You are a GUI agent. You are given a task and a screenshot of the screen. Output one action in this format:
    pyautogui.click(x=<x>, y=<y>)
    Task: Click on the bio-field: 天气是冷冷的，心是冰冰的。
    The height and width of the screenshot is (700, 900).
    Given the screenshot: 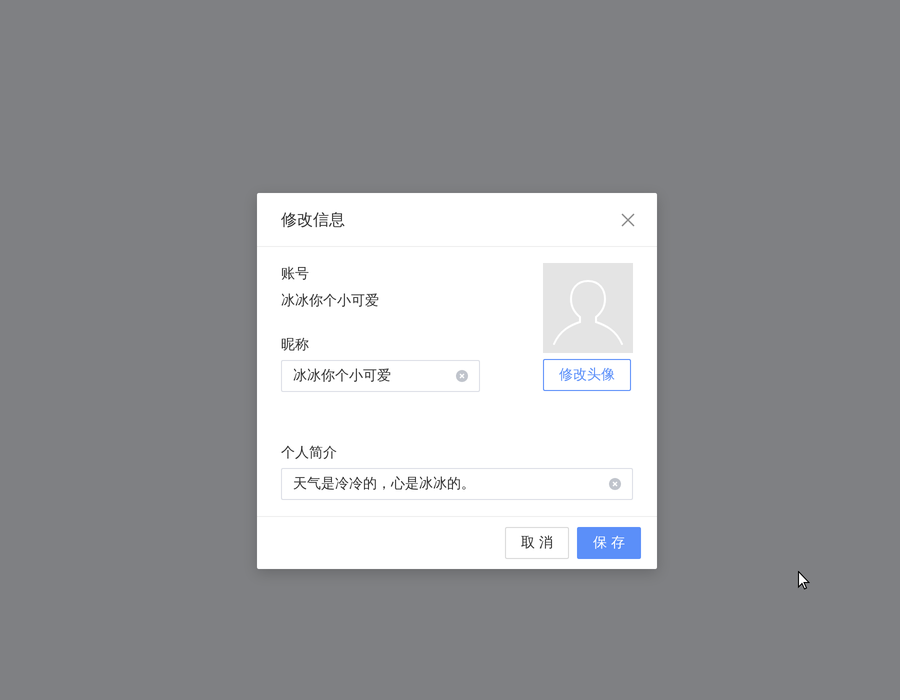 What is the action you would take?
    pyautogui.click(x=457, y=484)
    